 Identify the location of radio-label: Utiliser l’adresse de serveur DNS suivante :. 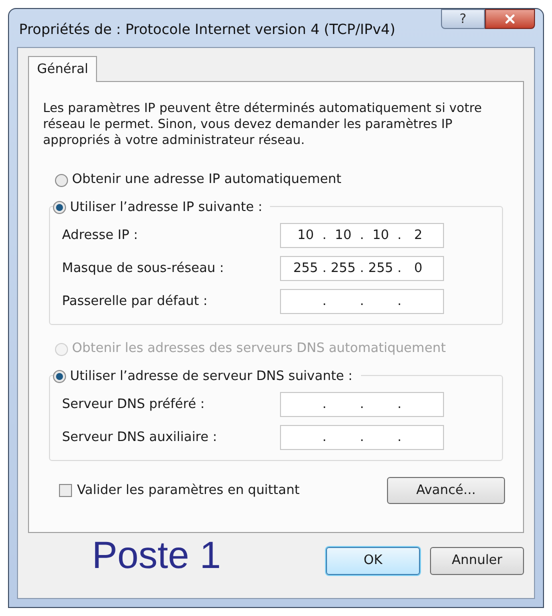
(211, 377).